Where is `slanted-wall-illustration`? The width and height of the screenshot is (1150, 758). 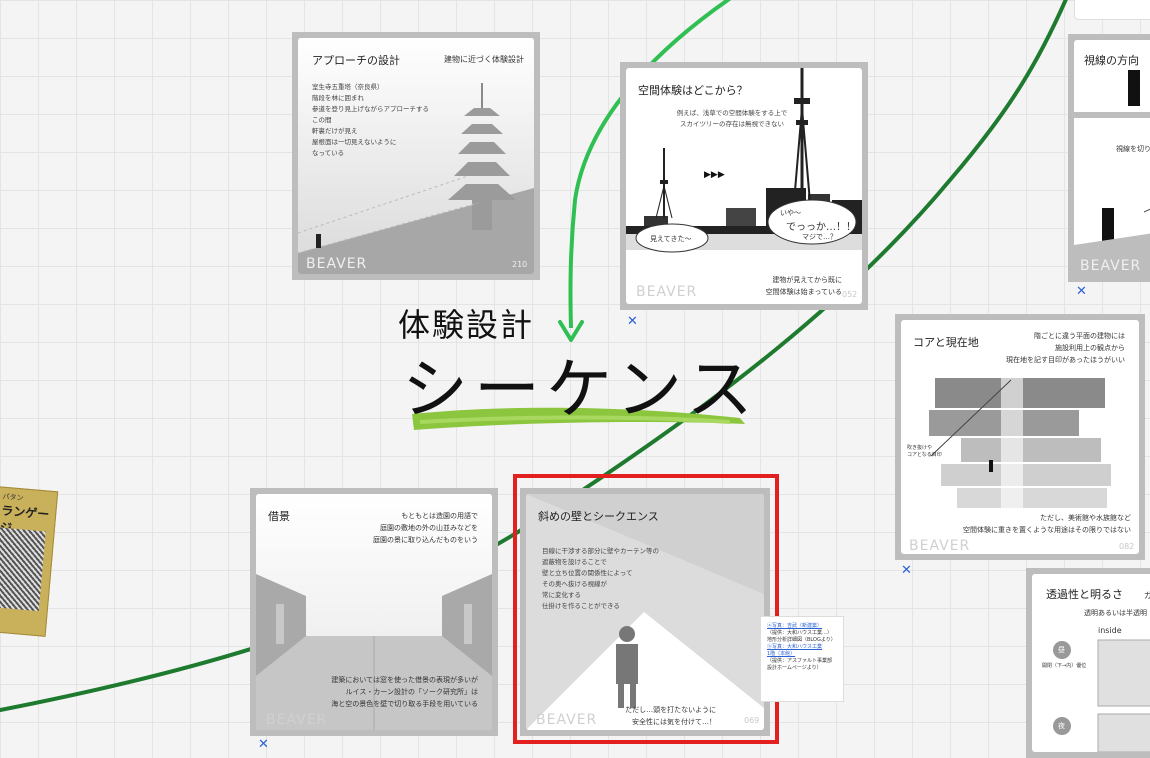
slanted-wall-illustration is located at coordinates (645, 612).